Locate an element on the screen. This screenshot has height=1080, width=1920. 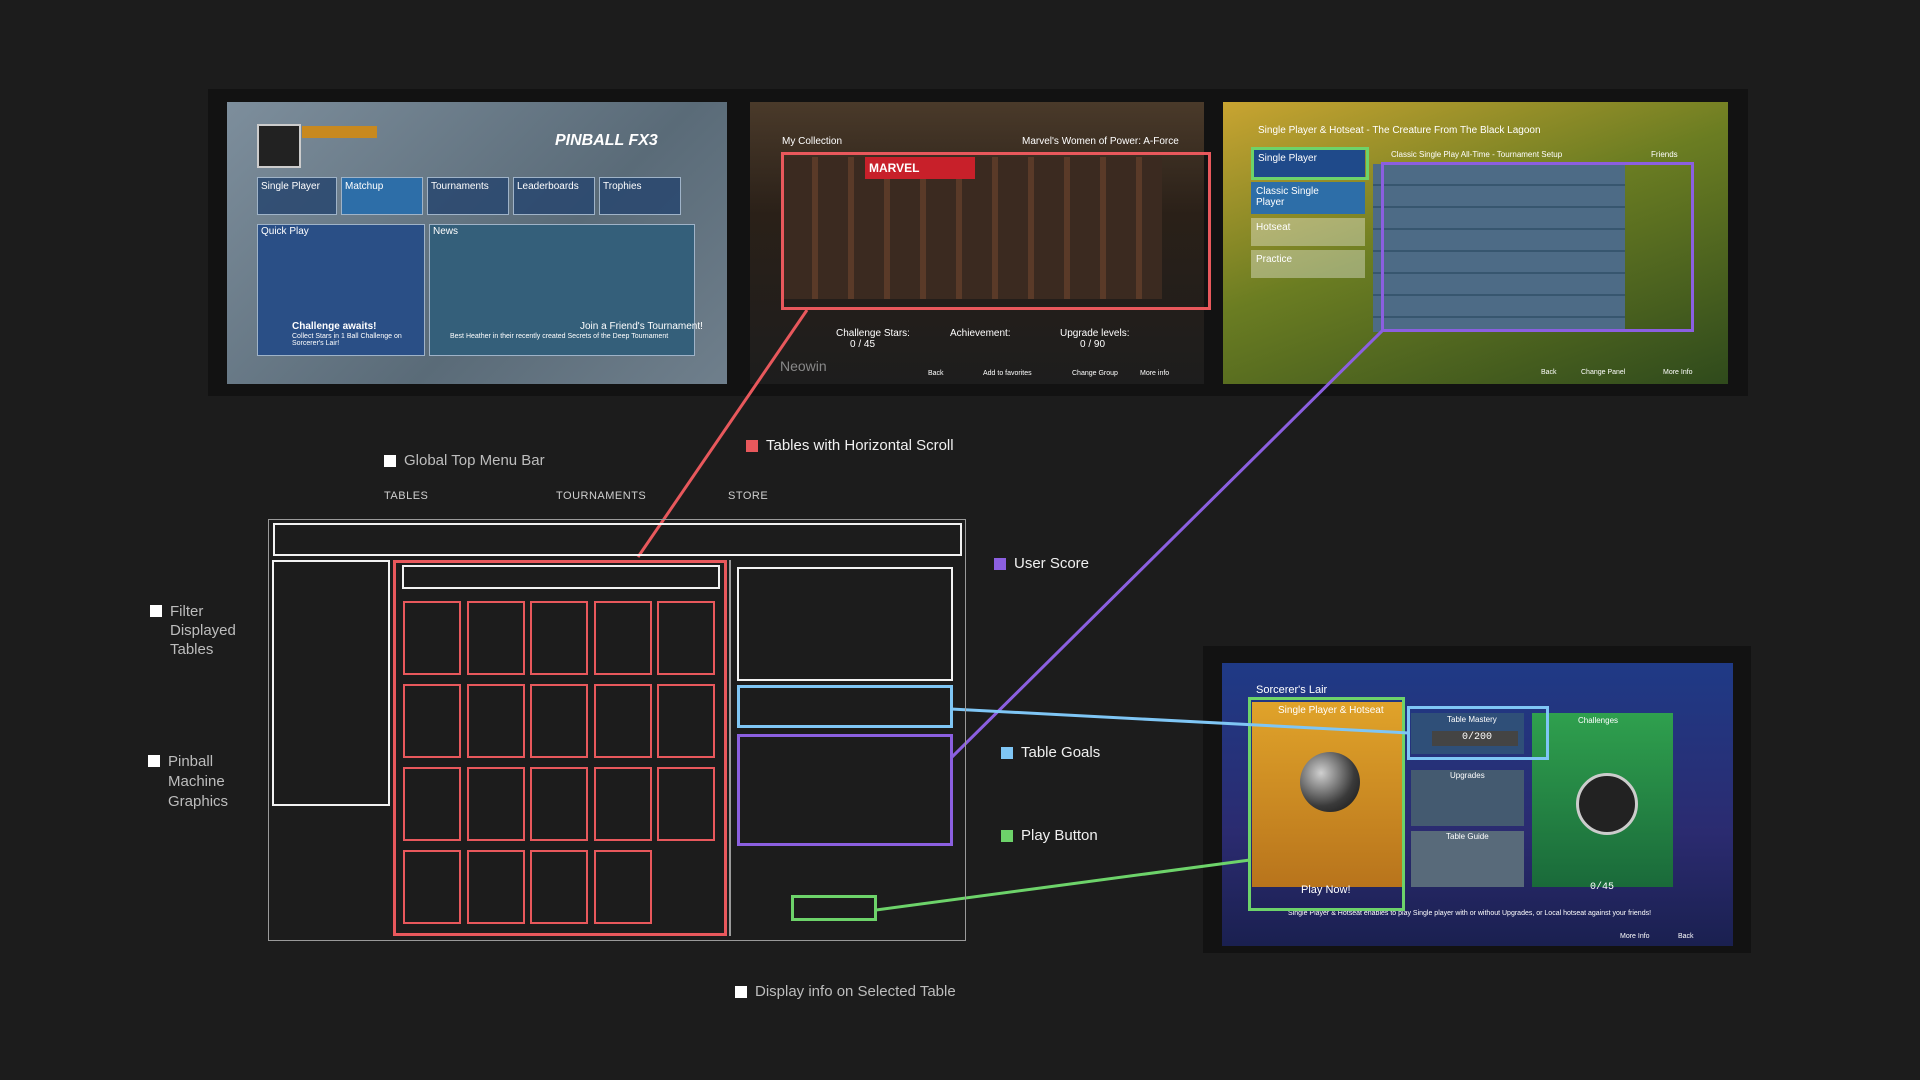
legend-display-info: Display info on Selected Table is located at coordinates (845, 991).